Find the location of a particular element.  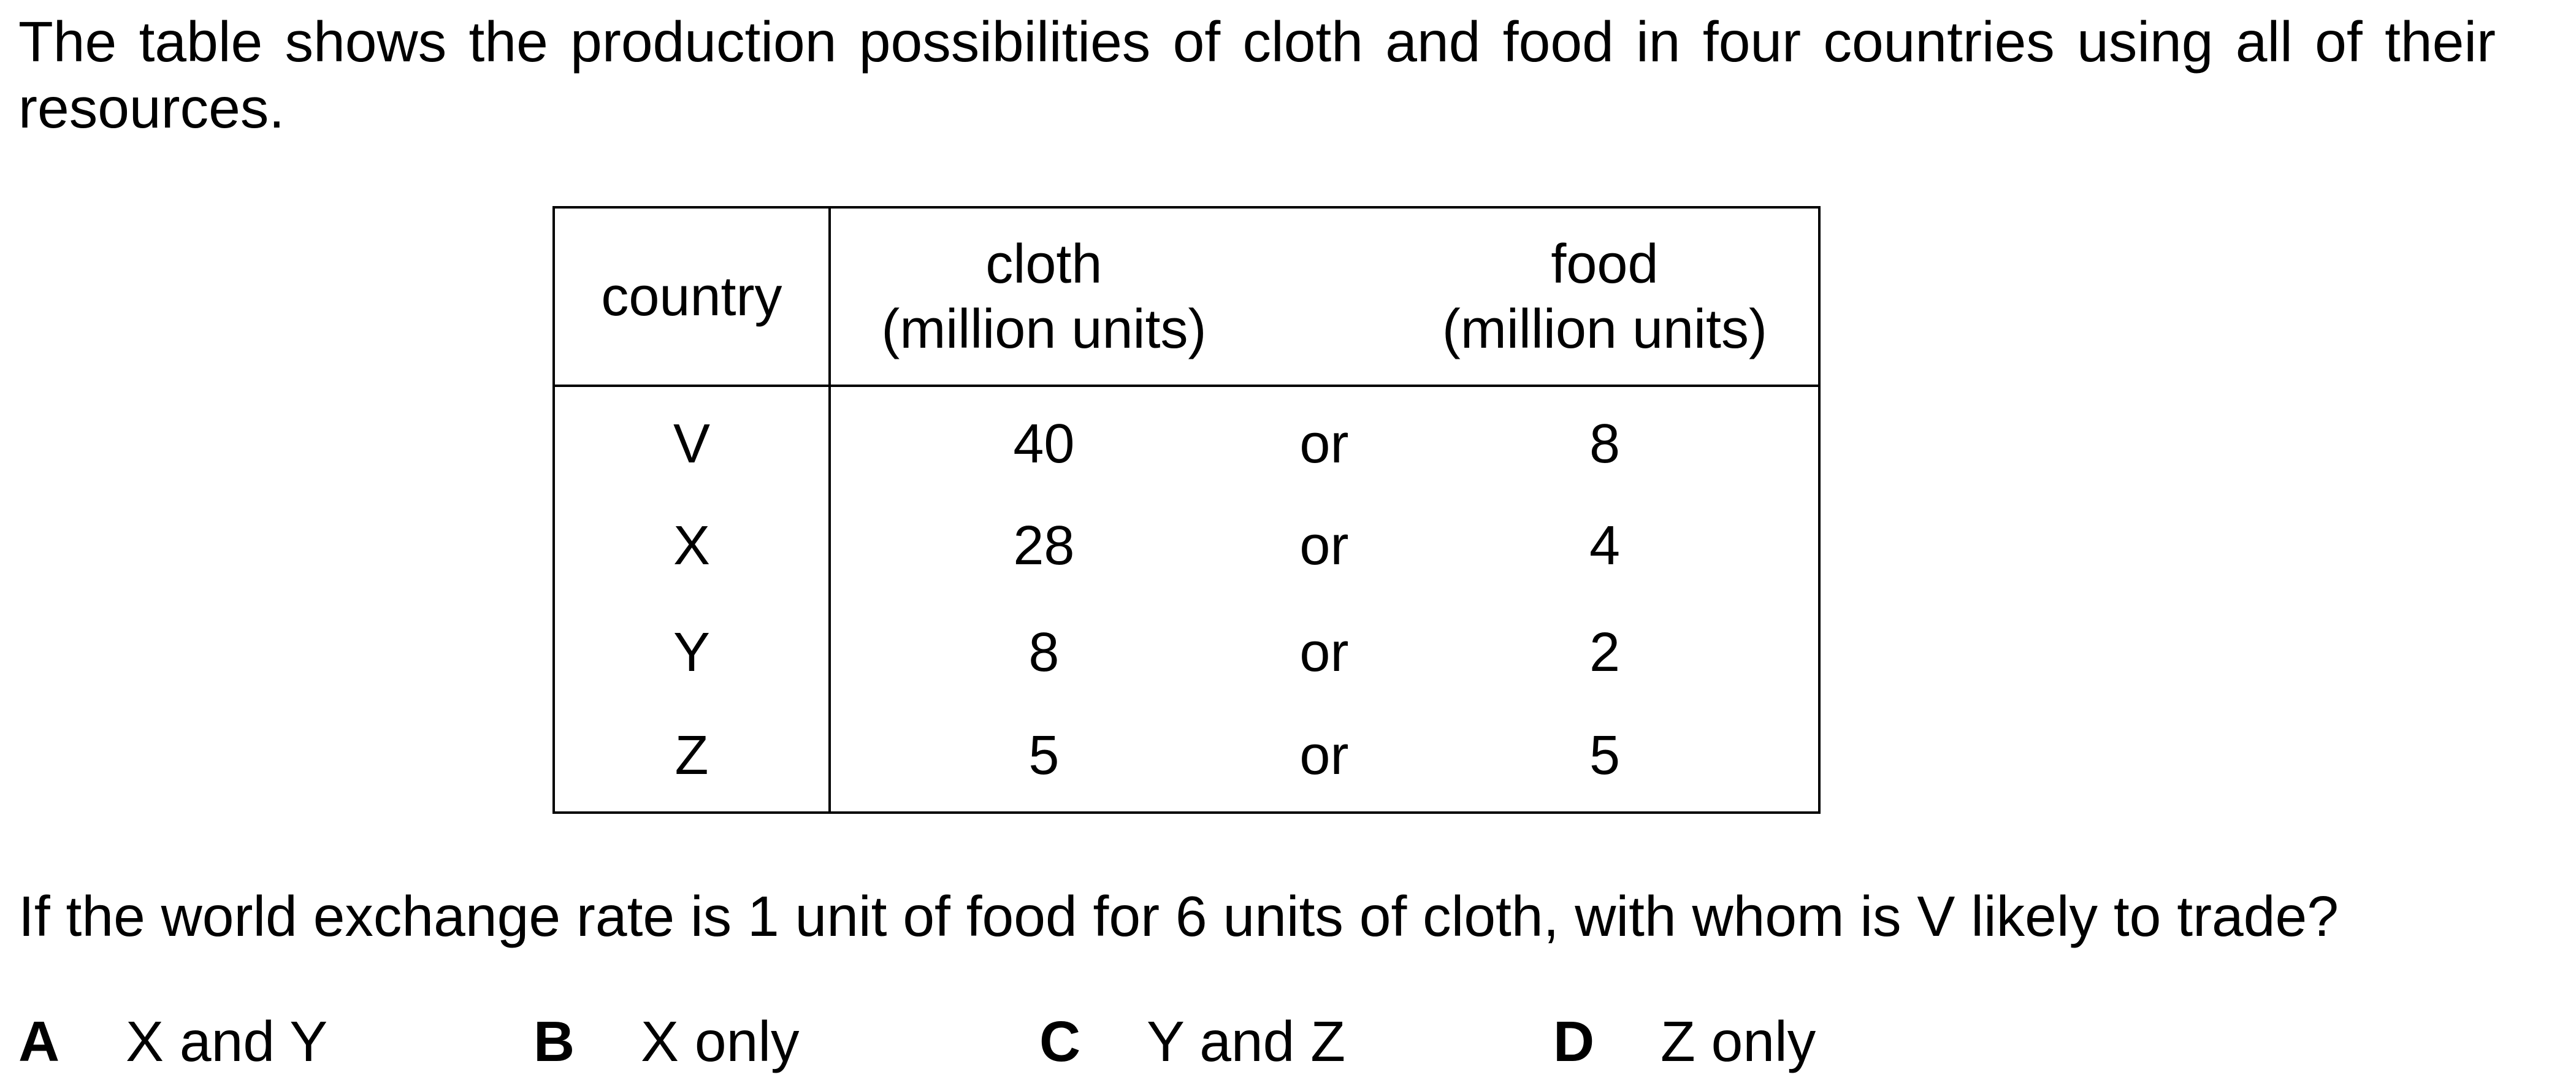

option-letter: C is located at coordinates (1060, 1041).